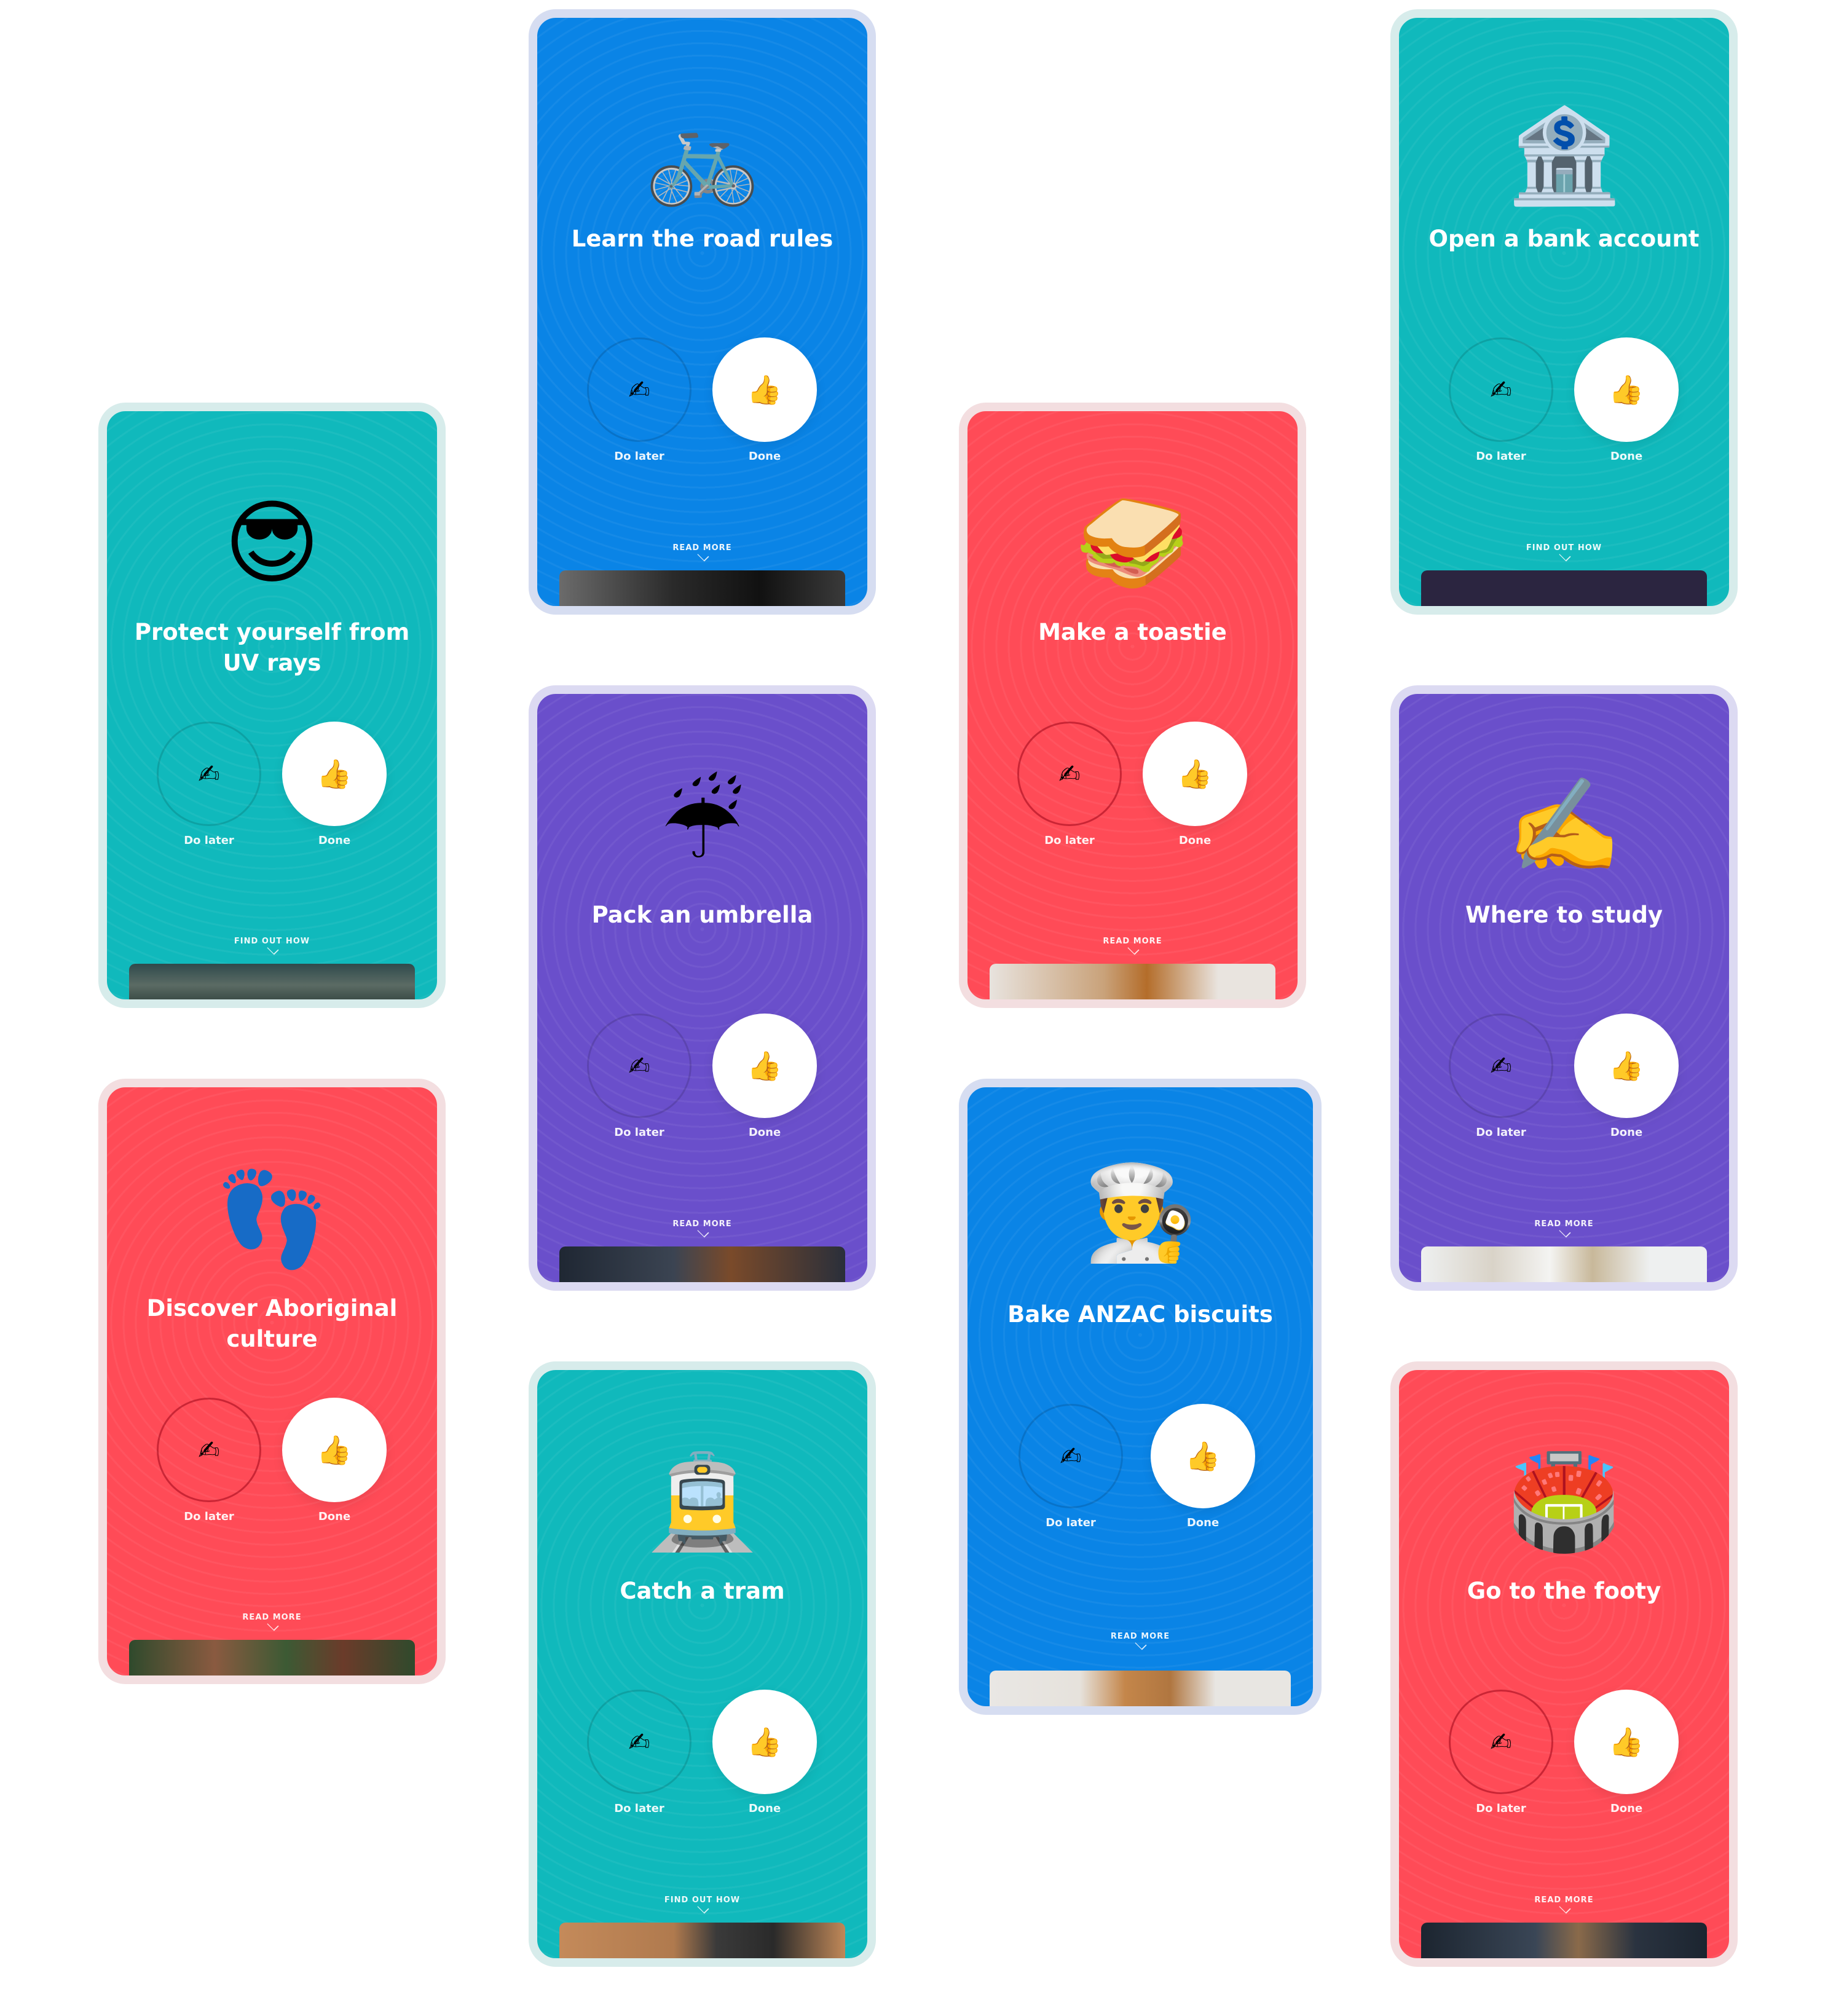  Describe the element at coordinates (1132, 543) in the screenshot. I see `sandwich-emoji-icon: 🥪` at that location.